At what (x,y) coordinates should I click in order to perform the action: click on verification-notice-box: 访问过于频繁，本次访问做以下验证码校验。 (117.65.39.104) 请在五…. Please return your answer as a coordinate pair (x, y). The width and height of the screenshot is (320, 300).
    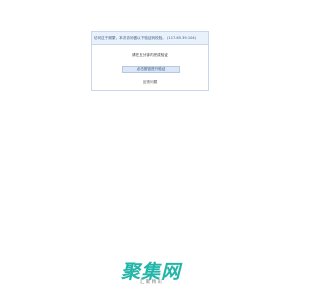
    Looking at the image, I should click on (150, 61).